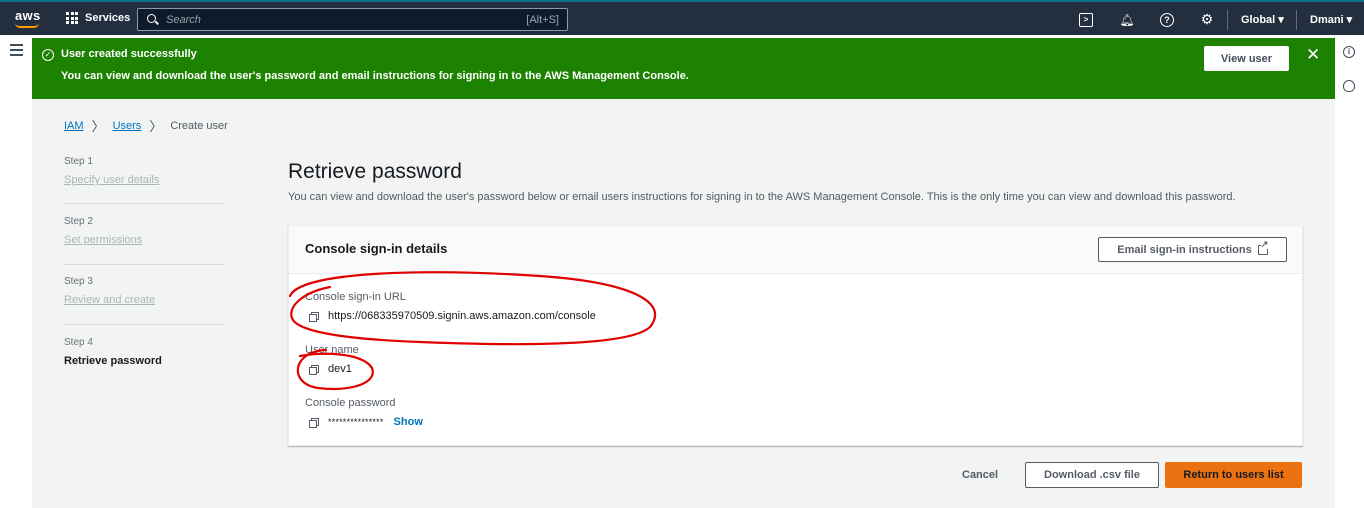 Image resolution: width=1364 pixels, height=508 pixels. Describe the element at coordinates (151, 18) in the screenshot. I see `search-icon` at that location.